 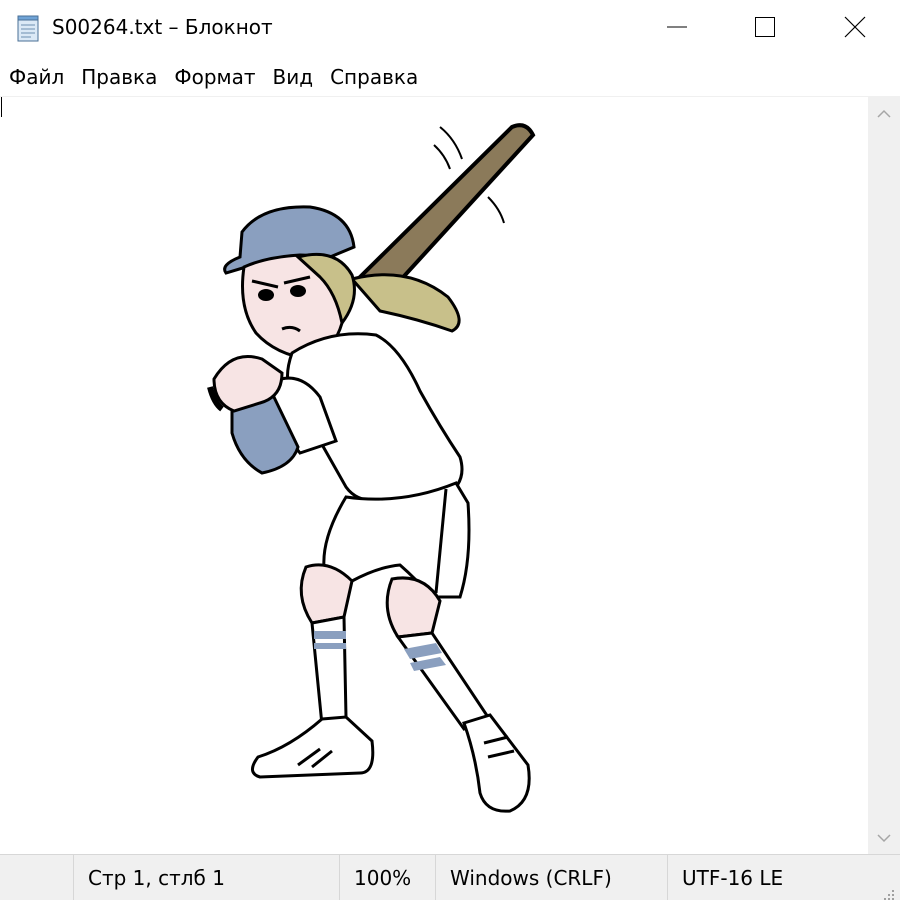 I want to click on chevron-up-icon, so click(x=884, y=113).